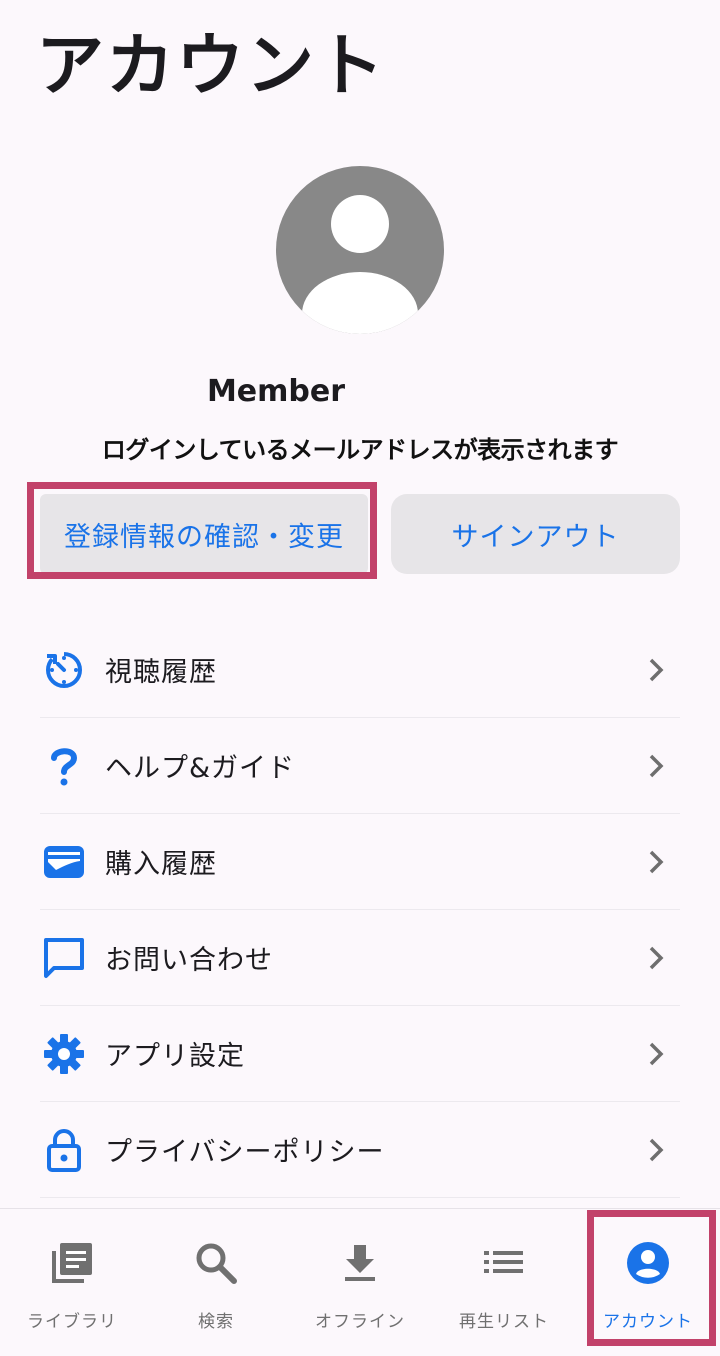 The width and height of the screenshot is (720, 1356). I want to click on menu-item-contact: お問い合わせ, so click(360, 958).